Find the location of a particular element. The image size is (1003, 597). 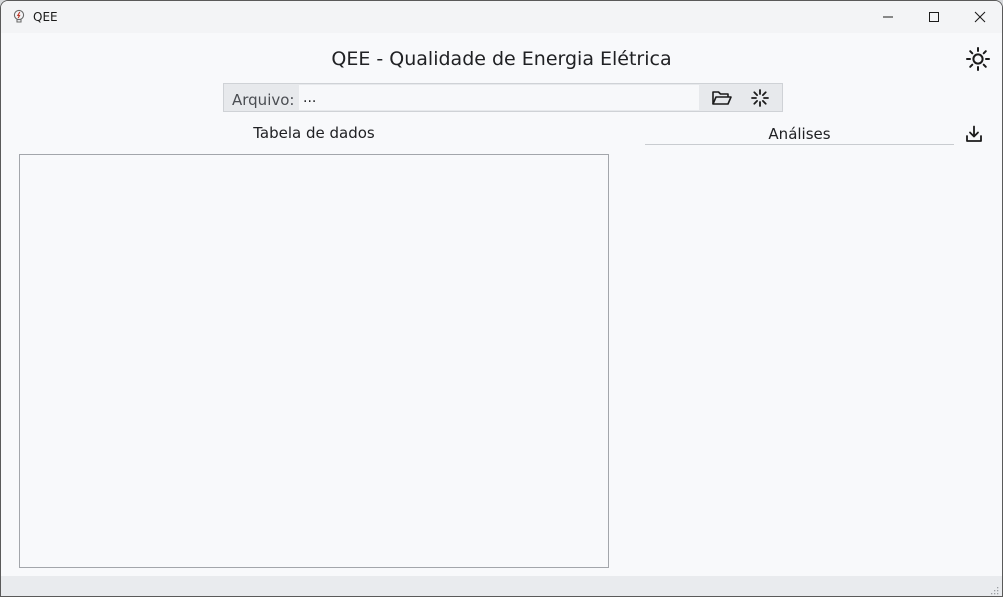

download-icon is located at coordinates (974, 133).